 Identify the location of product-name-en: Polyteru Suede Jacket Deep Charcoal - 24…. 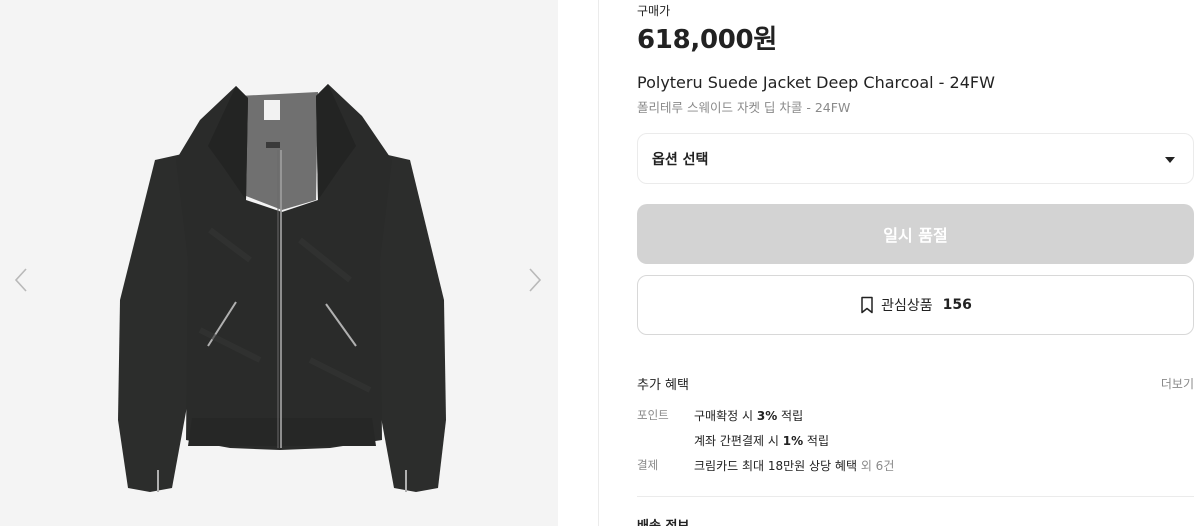
(816, 82).